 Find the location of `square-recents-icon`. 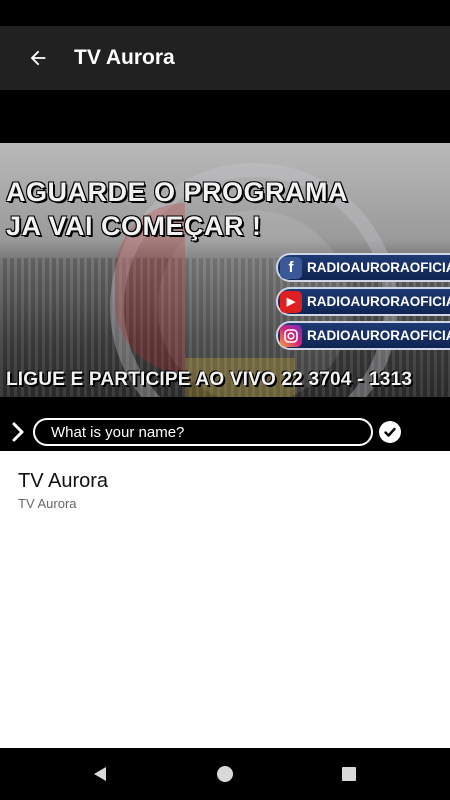

square-recents-icon is located at coordinates (349, 774).